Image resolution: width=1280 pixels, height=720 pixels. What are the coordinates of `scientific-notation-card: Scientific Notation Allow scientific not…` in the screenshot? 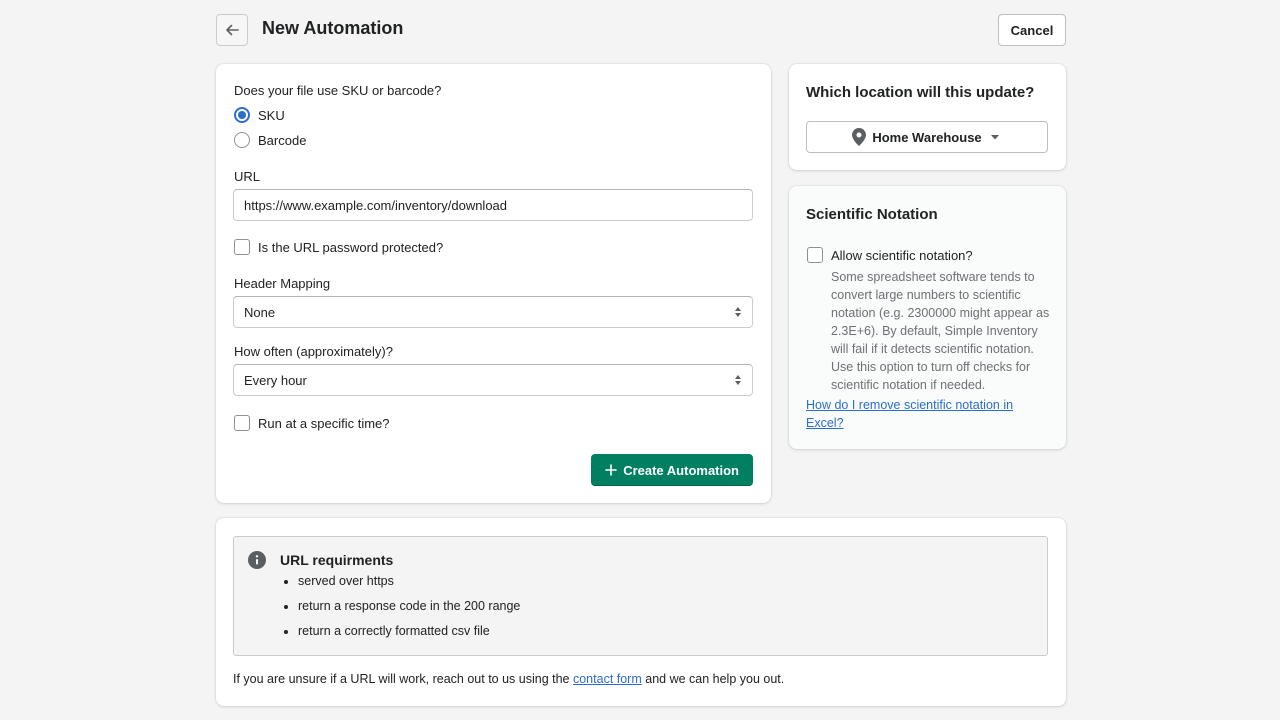 It's located at (927, 317).